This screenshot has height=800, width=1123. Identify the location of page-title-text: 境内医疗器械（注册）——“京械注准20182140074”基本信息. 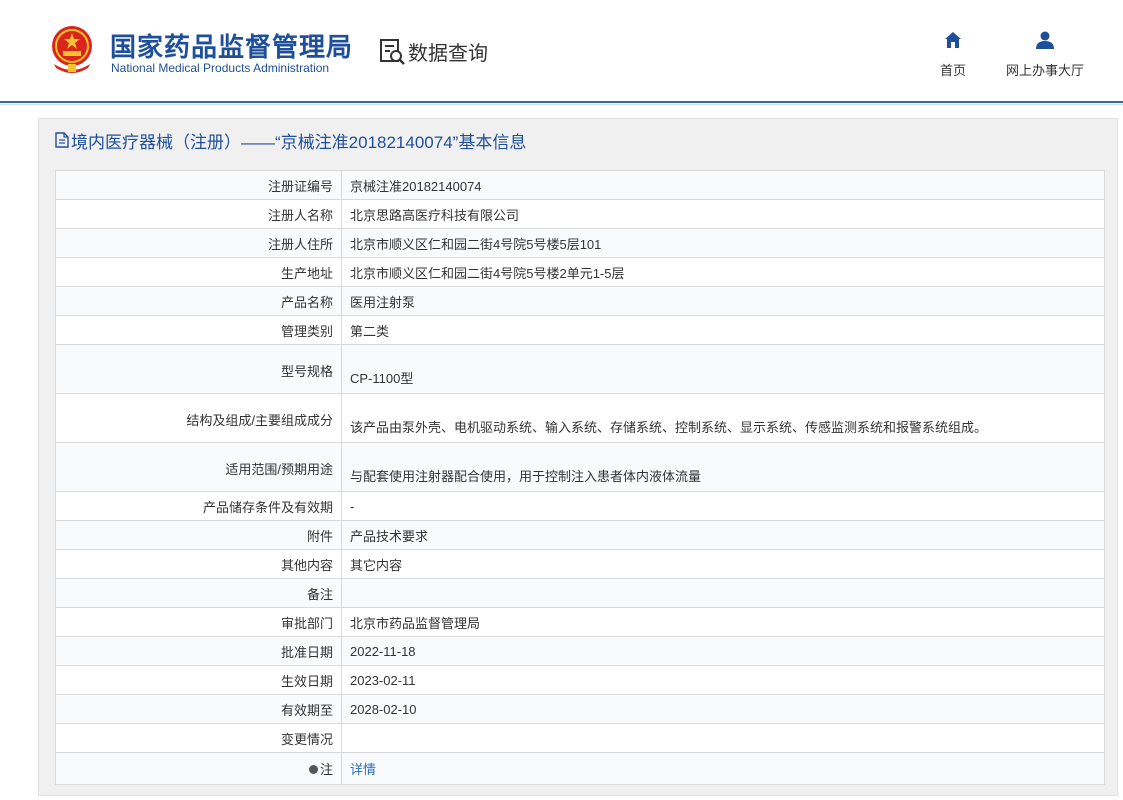
(299, 142).